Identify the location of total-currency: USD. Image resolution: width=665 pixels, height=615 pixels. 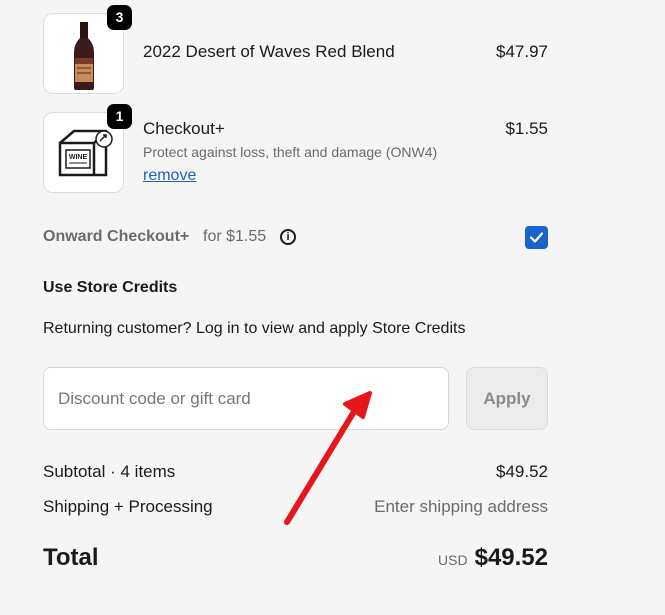
(453, 560).